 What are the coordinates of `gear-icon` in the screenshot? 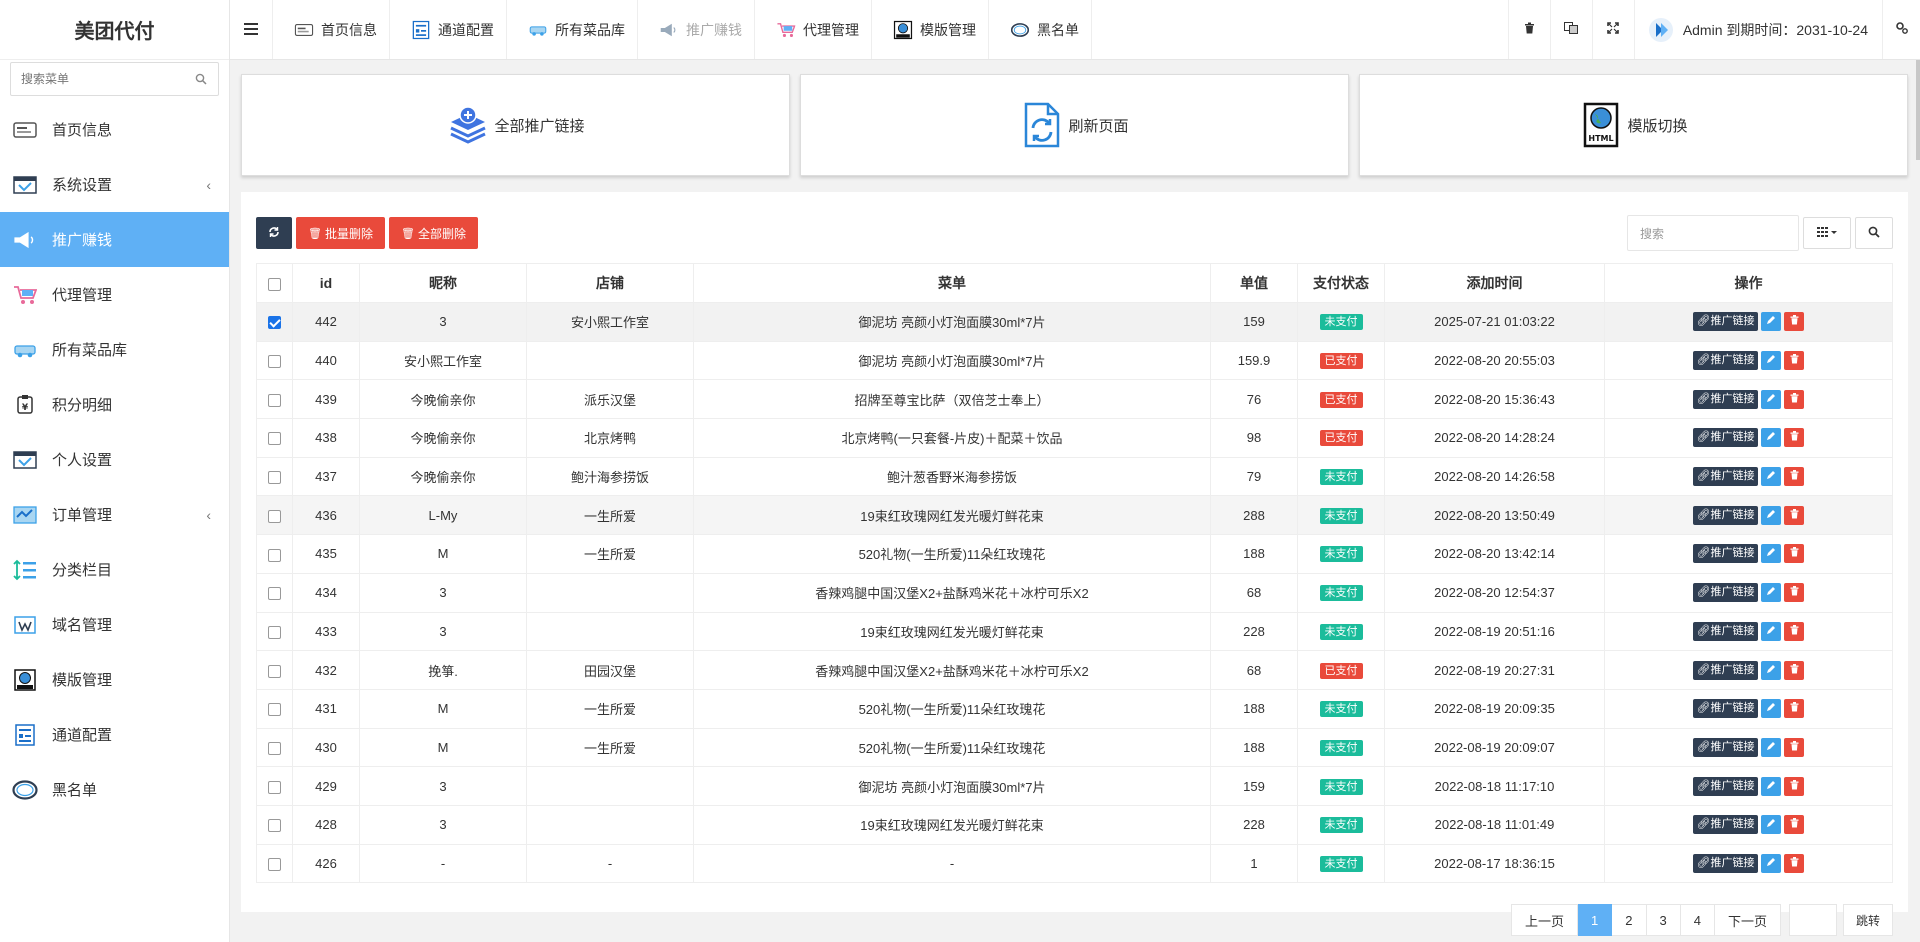 It's located at (1902, 29).